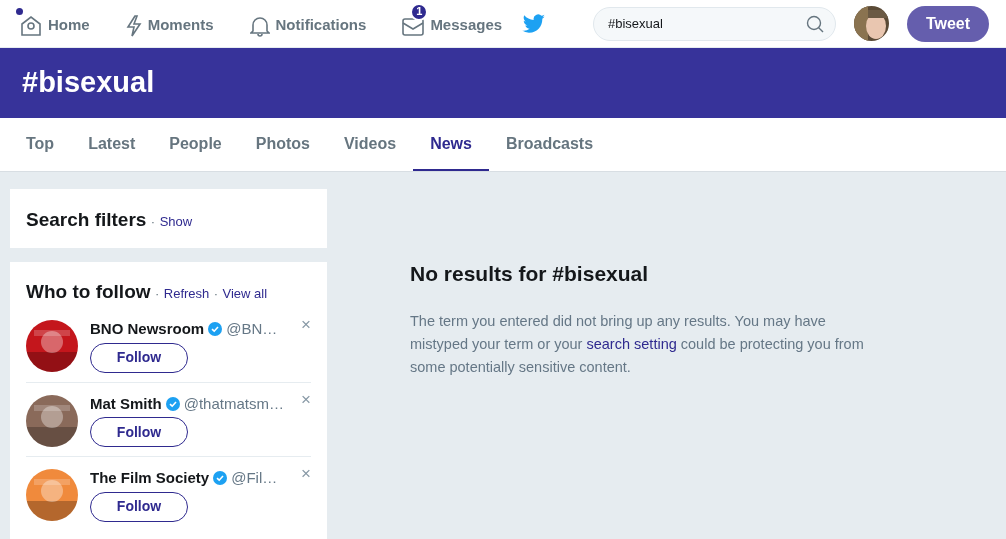 The width and height of the screenshot is (1006, 539). Describe the element at coordinates (303, 23) in the screenshot. I see `nav-link: Notifications` at that location.